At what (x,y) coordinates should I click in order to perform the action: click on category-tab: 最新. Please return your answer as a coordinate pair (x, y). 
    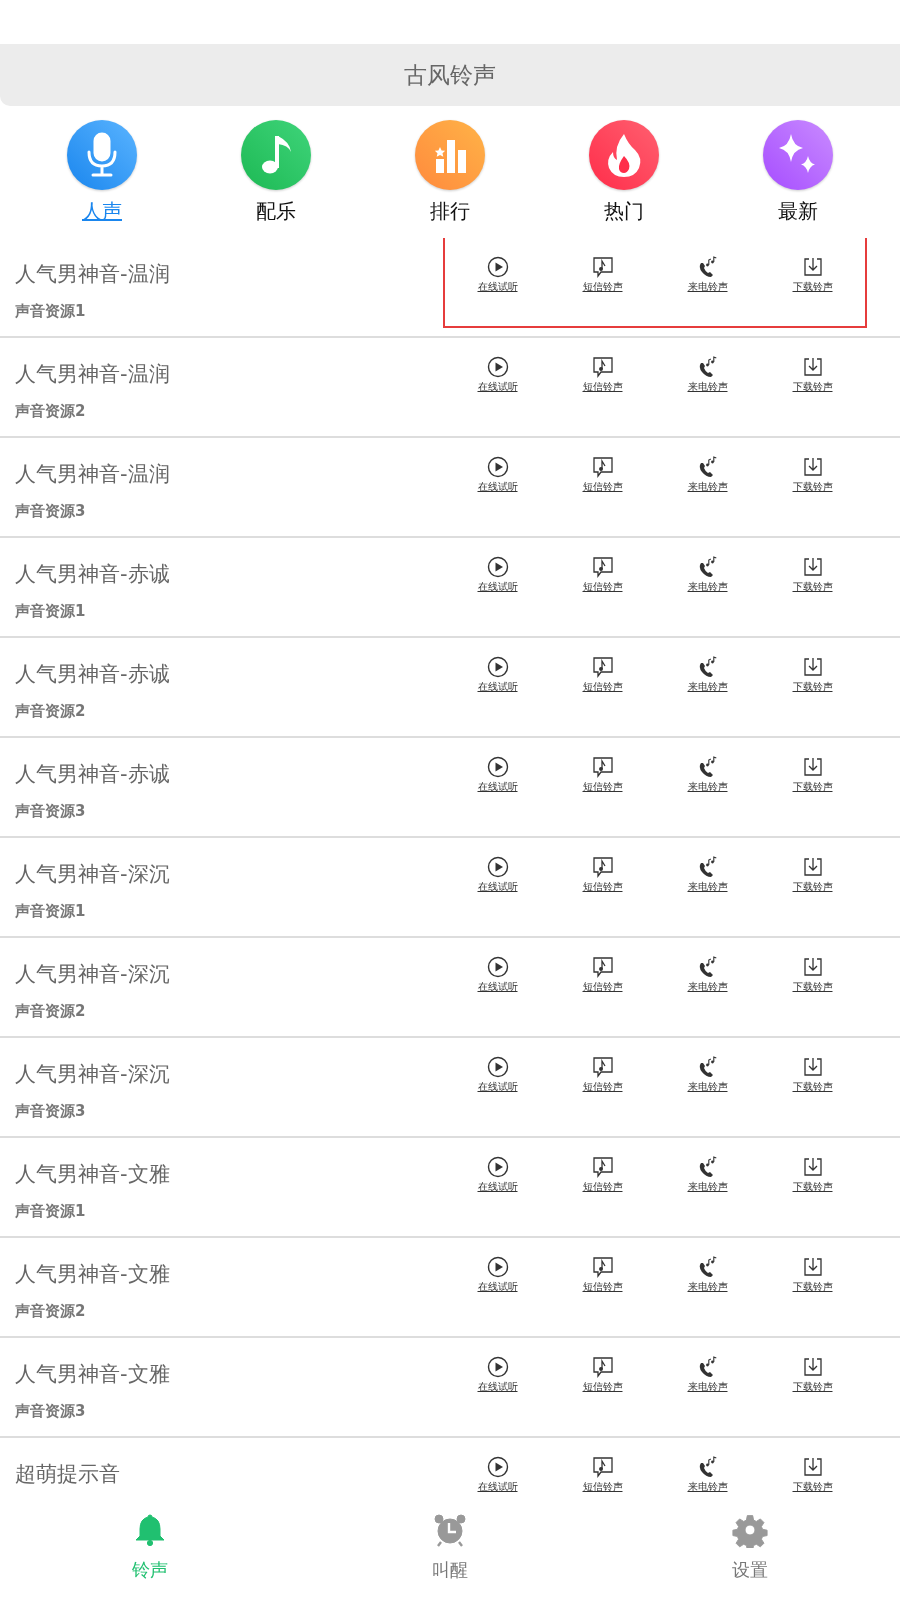
    Looking at the image, I should click on (798, 179).